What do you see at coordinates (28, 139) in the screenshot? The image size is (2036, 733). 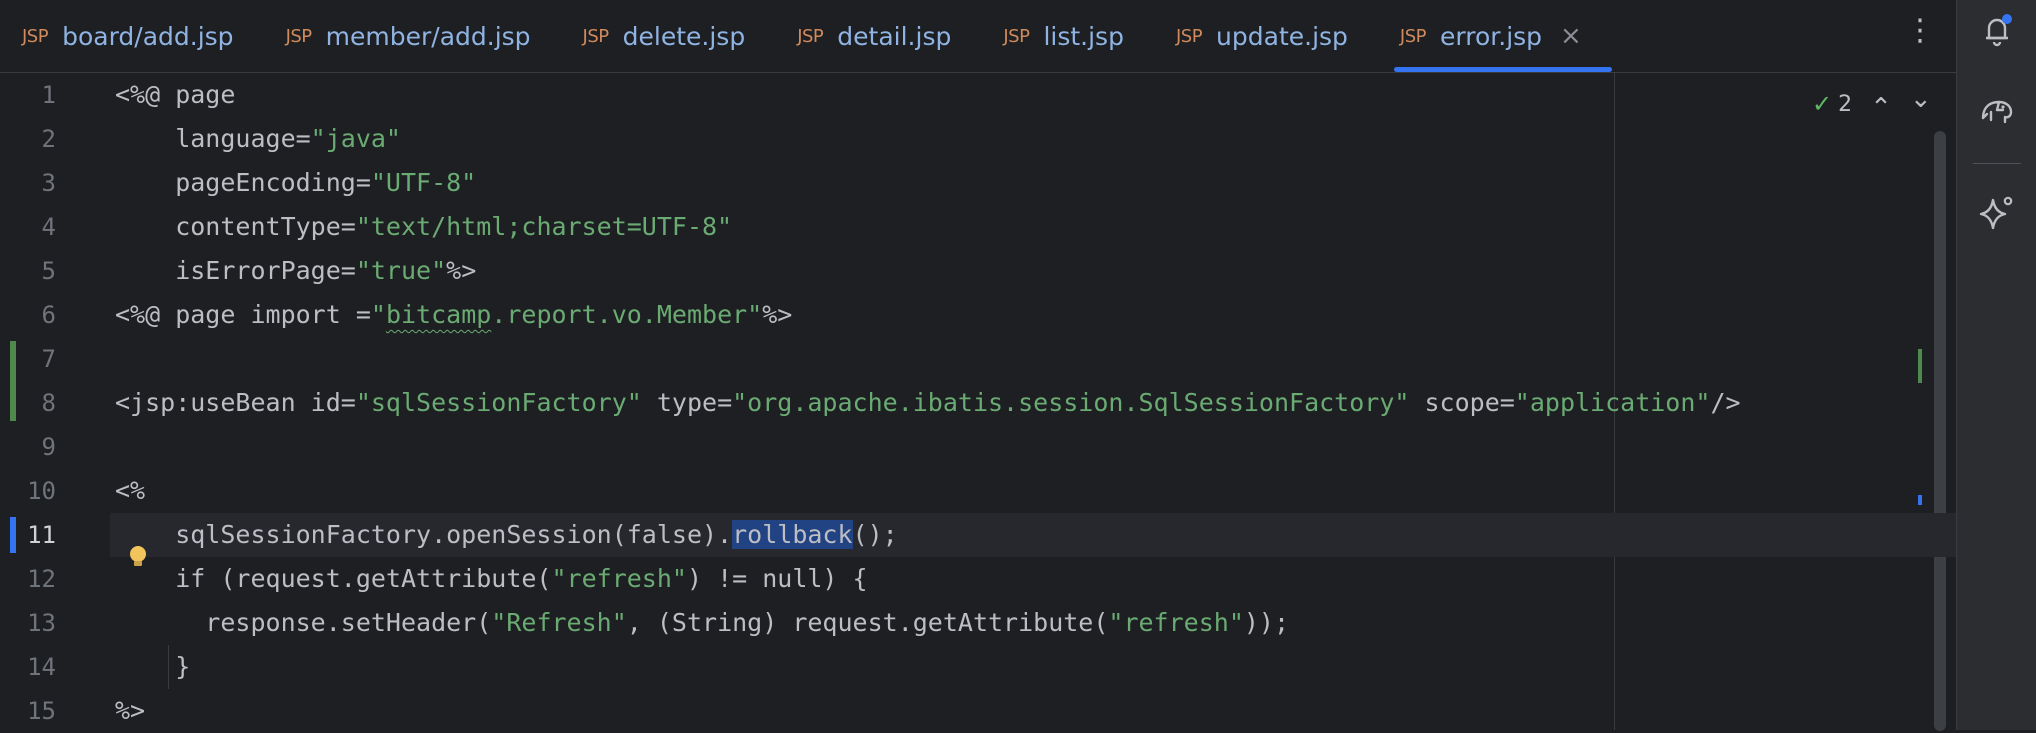 I see `line-number: 2` at bounding box center [28, 139].